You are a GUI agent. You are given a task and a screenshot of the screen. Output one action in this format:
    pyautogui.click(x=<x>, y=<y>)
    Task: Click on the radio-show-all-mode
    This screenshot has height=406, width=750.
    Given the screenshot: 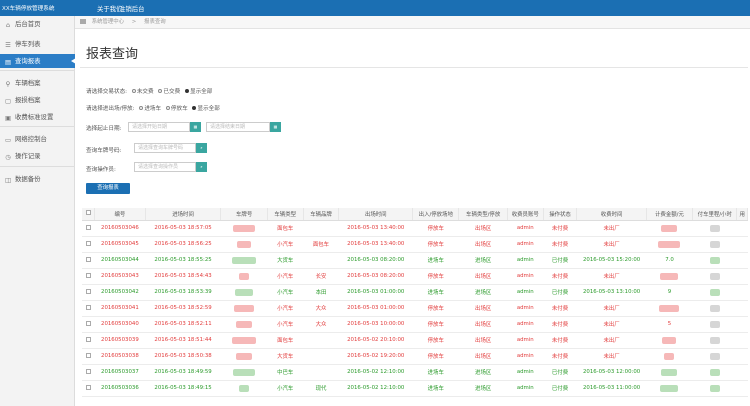 What is the action you would take?
    pyautogui.click(x=194, y=108)
    